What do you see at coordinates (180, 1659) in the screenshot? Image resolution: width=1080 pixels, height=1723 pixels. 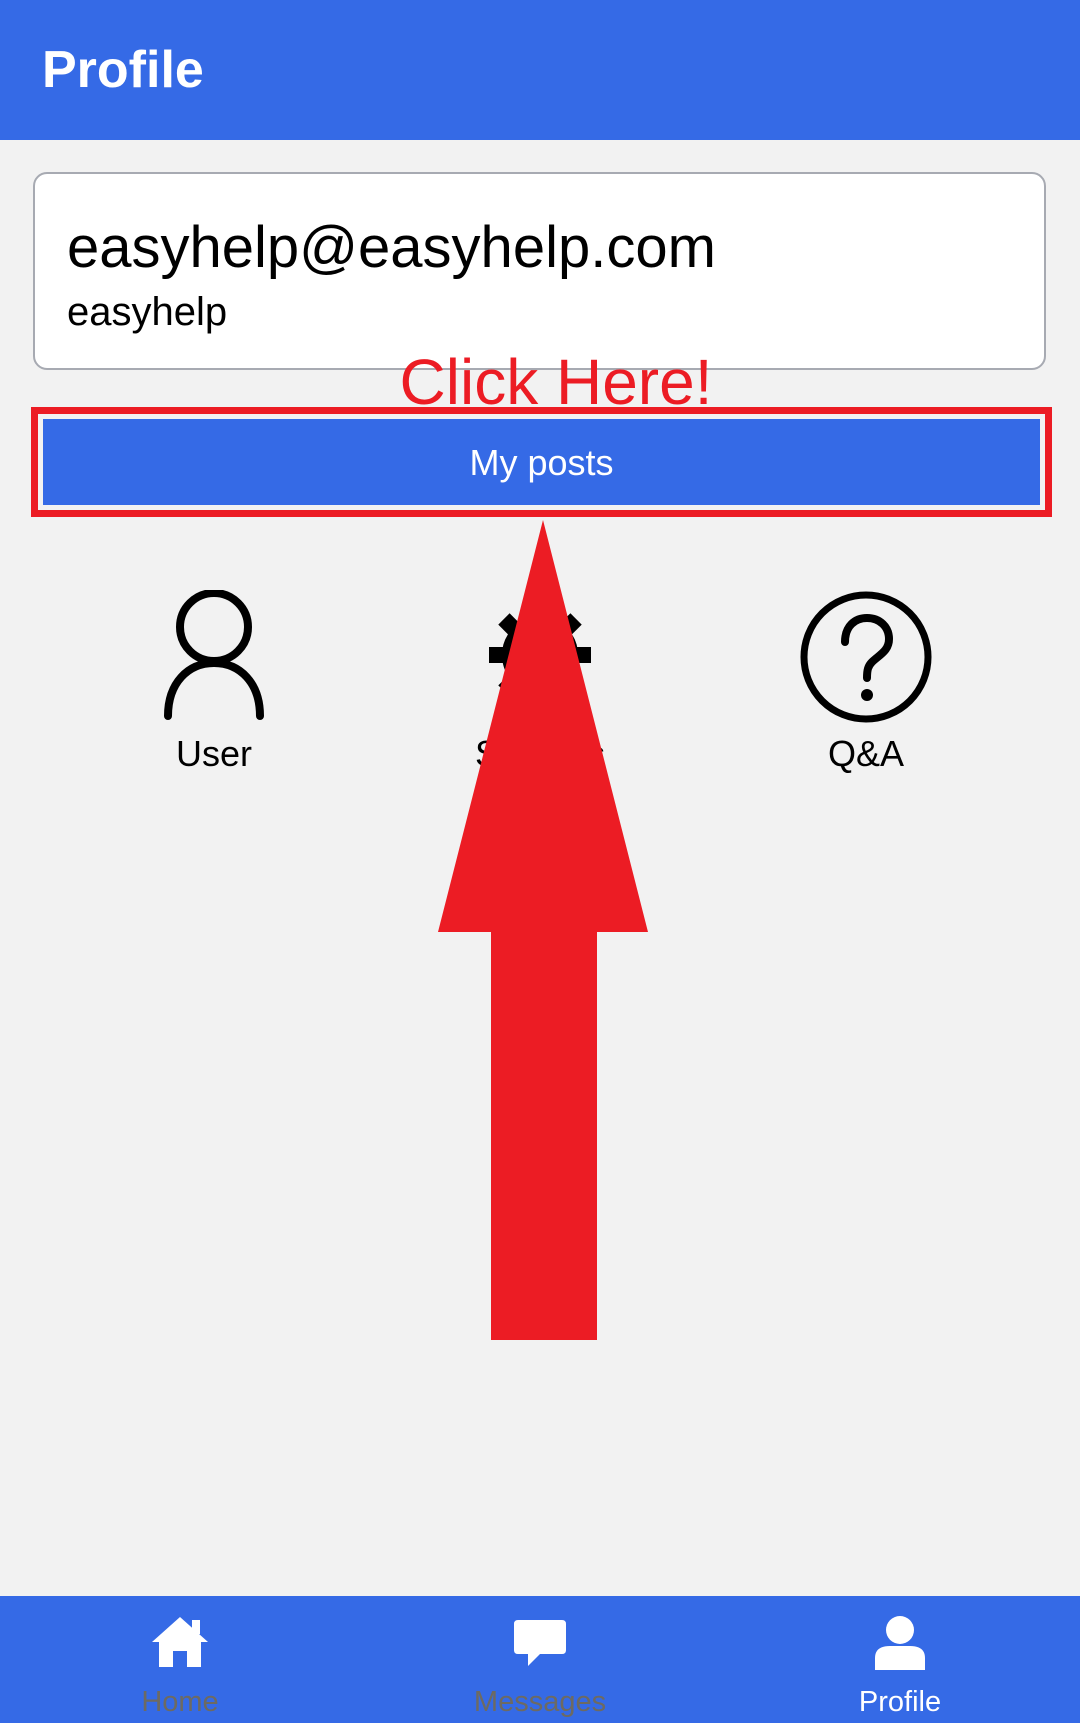 I see `nav-home: Home` at bounding box center [180, 1659].